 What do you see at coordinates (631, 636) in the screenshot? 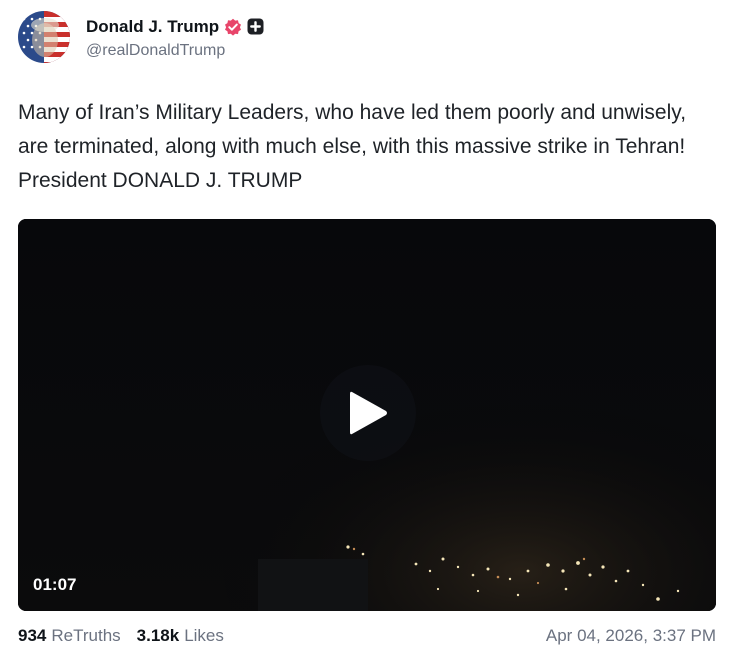
I see `post-timestamp: Apr 04, 2026, 3:37 PM` at bounding box center [631, 636].